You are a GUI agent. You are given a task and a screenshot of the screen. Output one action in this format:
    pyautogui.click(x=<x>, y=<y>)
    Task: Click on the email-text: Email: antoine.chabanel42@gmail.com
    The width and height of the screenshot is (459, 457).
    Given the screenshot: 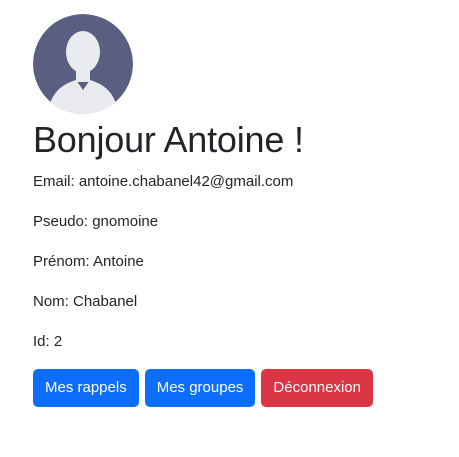 What is the action you would take?
    pyautogui.click(x=163, y=181)
    